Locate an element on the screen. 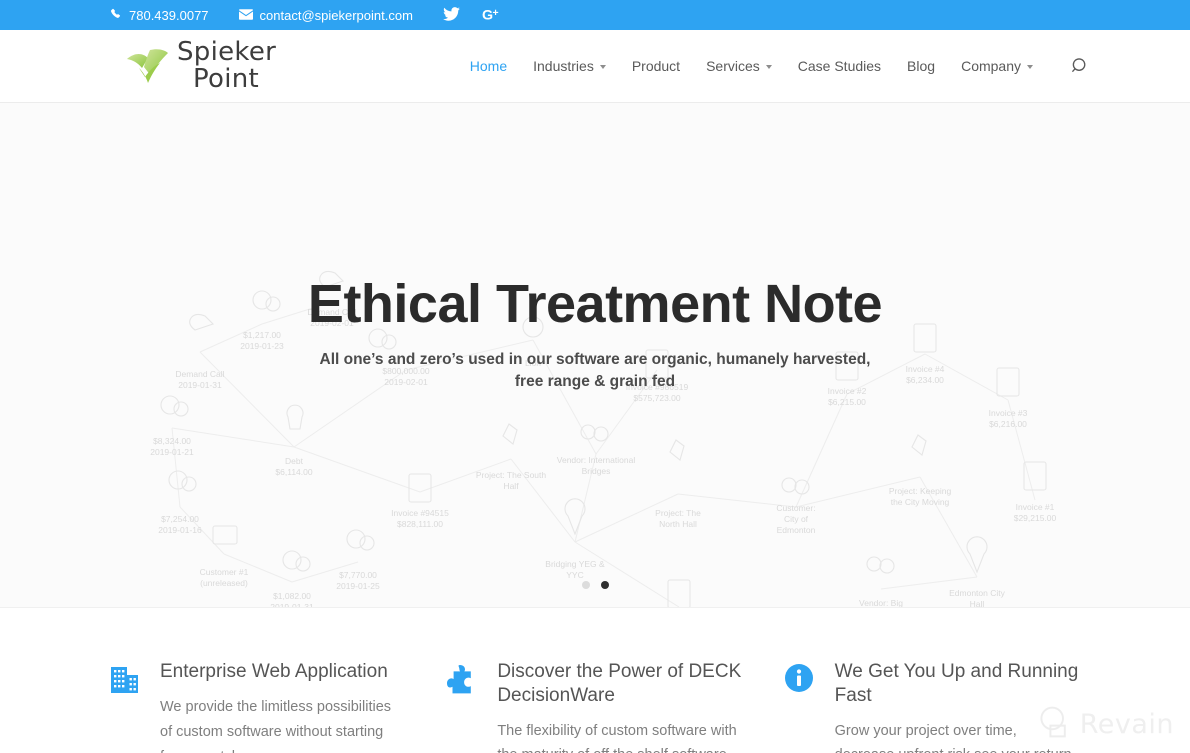 This screenshot has width=1190, height=753. nav-label: Home is located at coordinates (488, 66).